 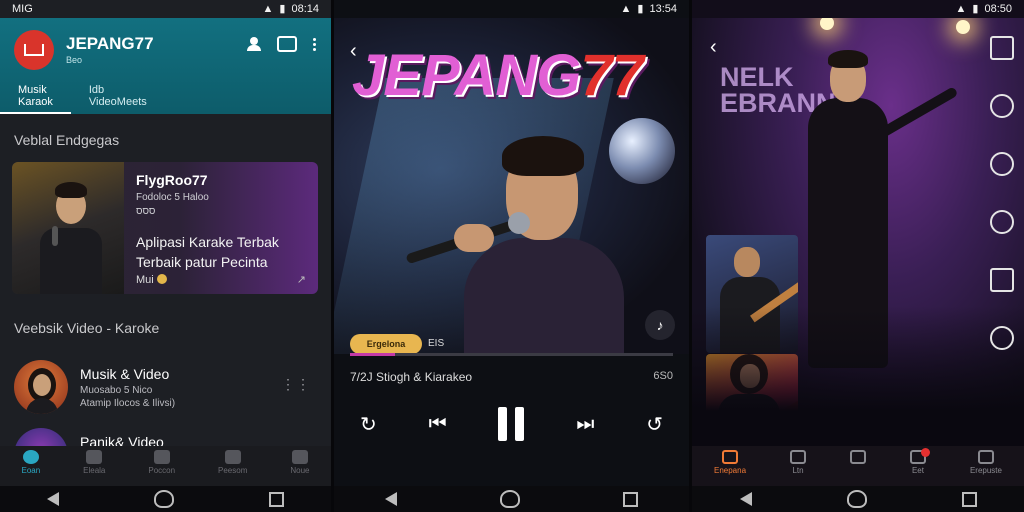 What do you see at coordinates (35, 97) in the screenshot?
I see `tab-musik-karaoke: Musik Karaok` at bounding box center [35, 97].